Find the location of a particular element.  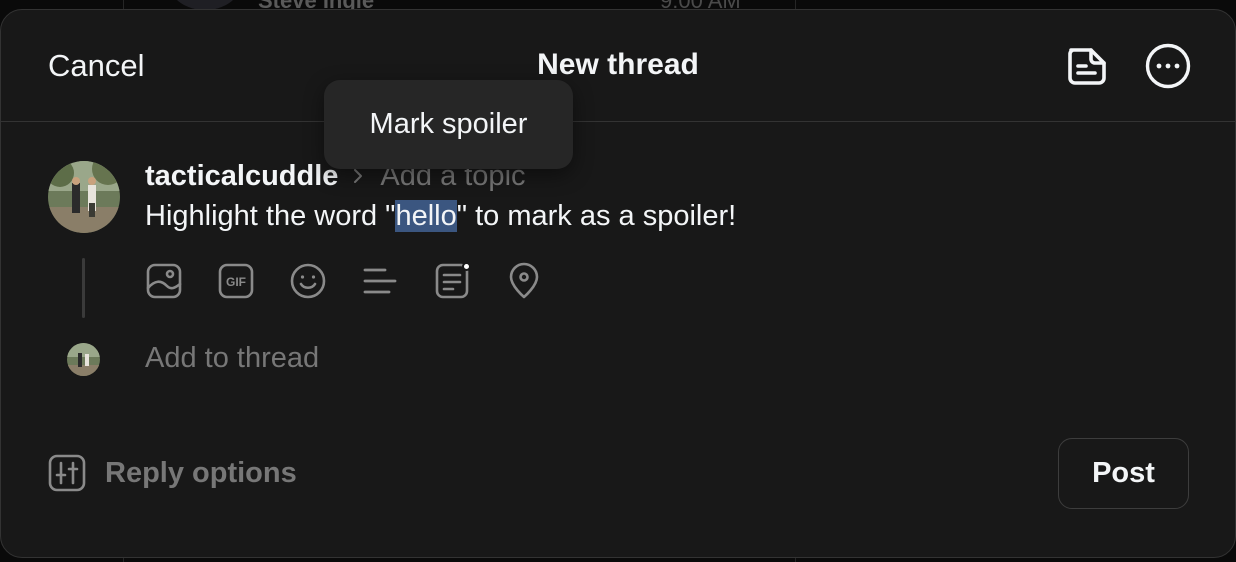

gif-icon: GIF is located at coordinates (236, 281).